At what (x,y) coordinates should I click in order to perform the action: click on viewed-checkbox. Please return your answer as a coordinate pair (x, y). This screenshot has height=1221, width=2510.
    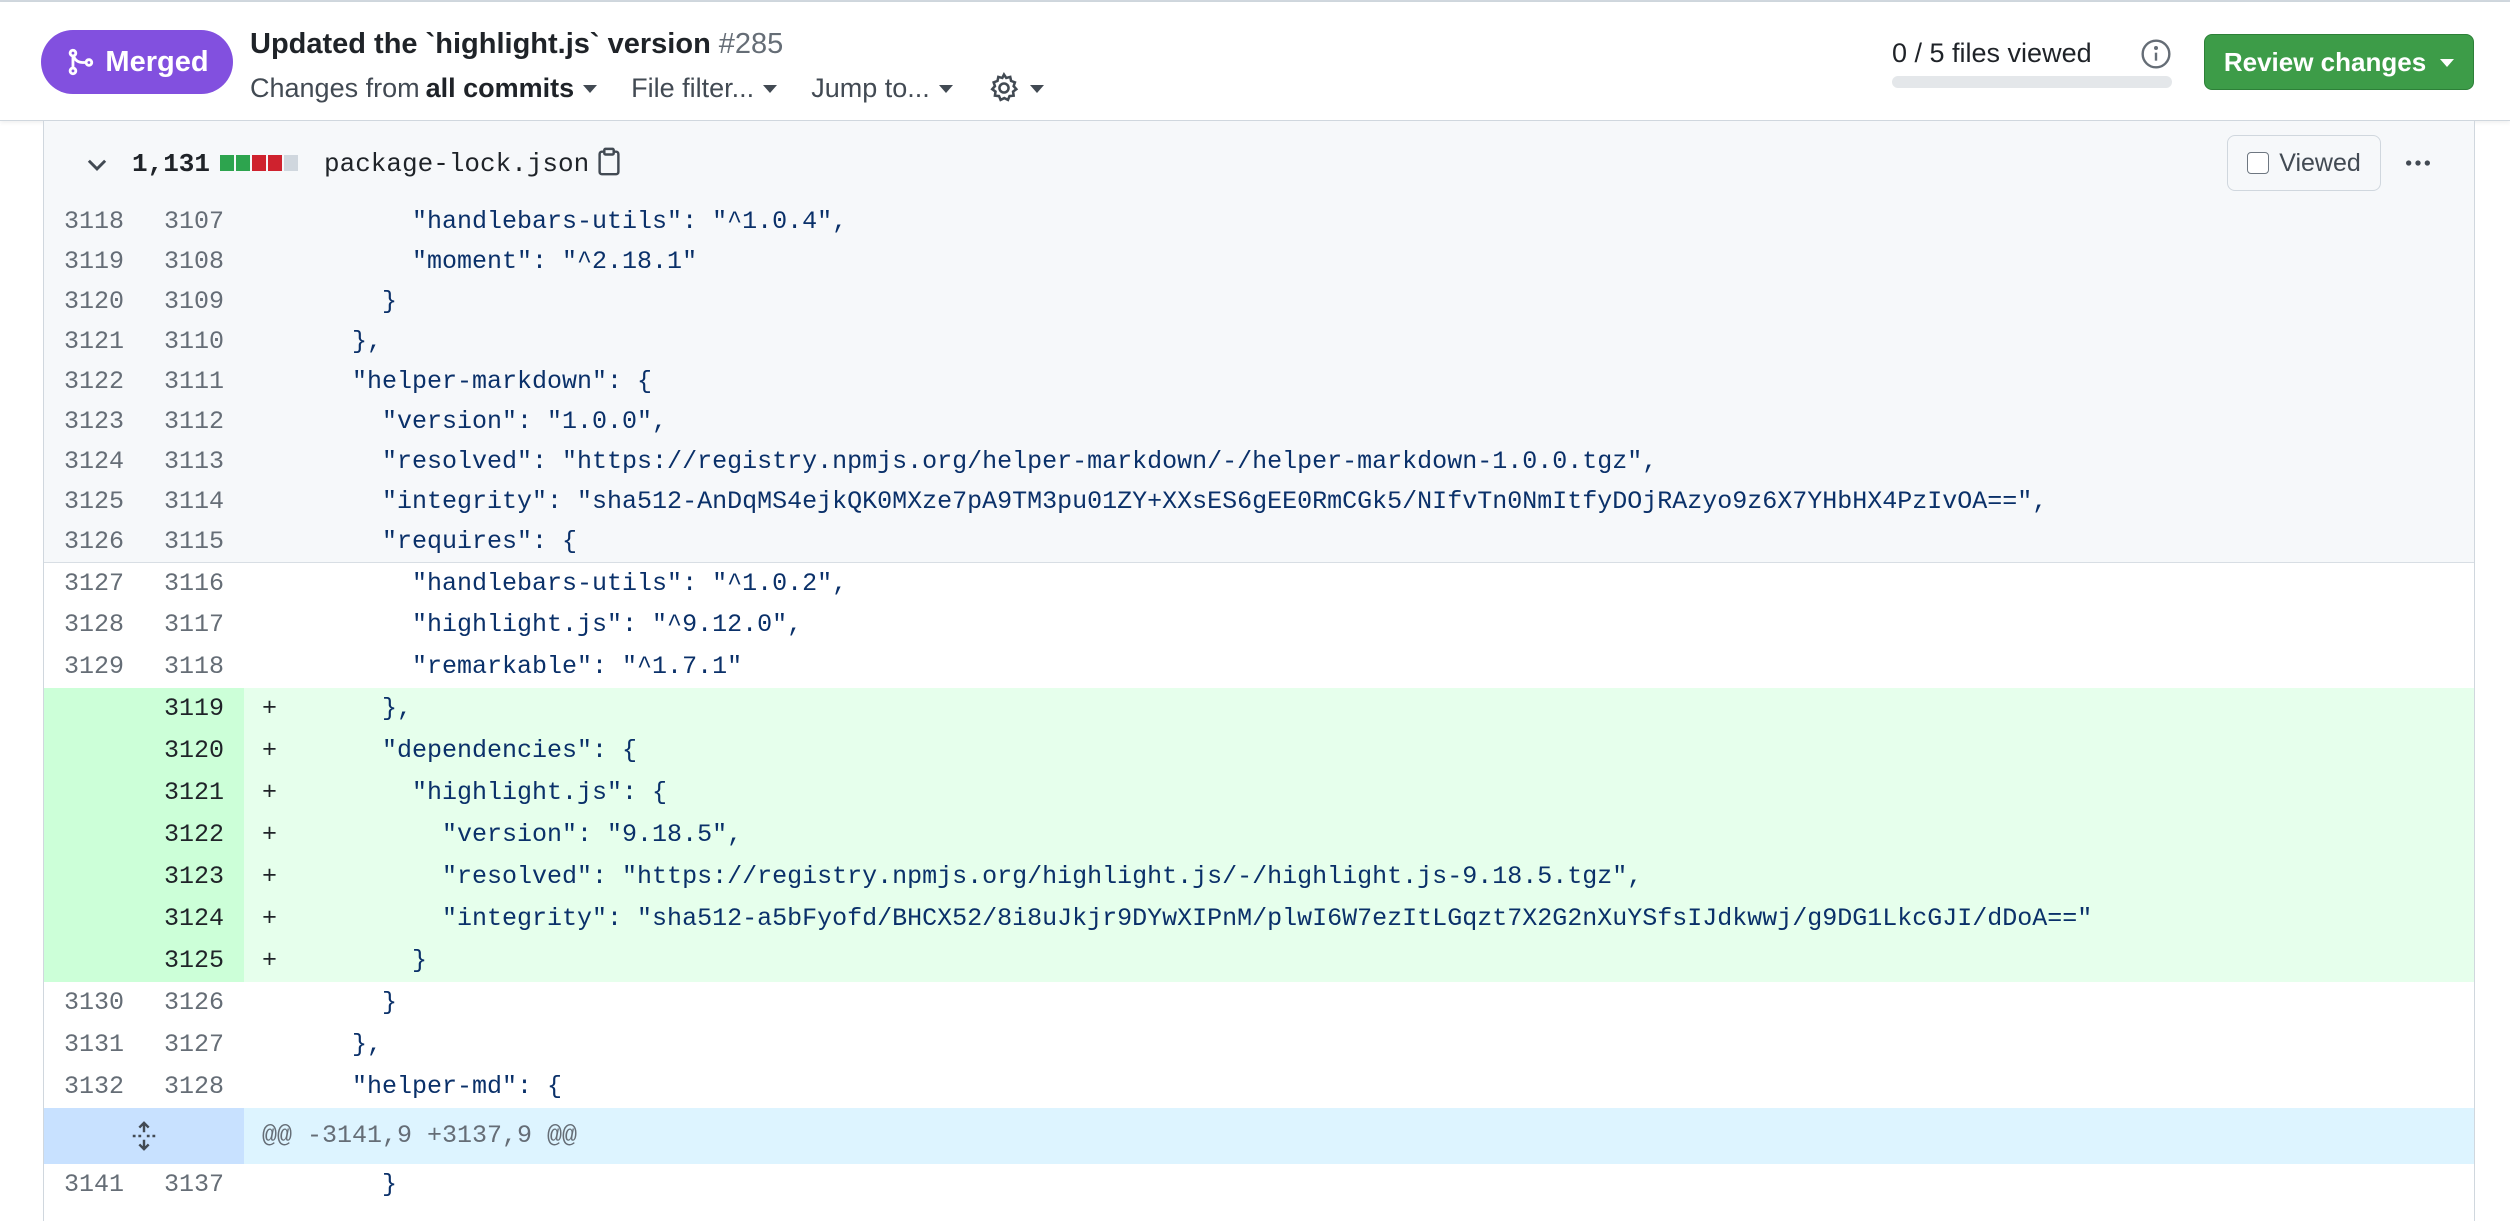
    Looking at the image, I should click on (2258, 163).